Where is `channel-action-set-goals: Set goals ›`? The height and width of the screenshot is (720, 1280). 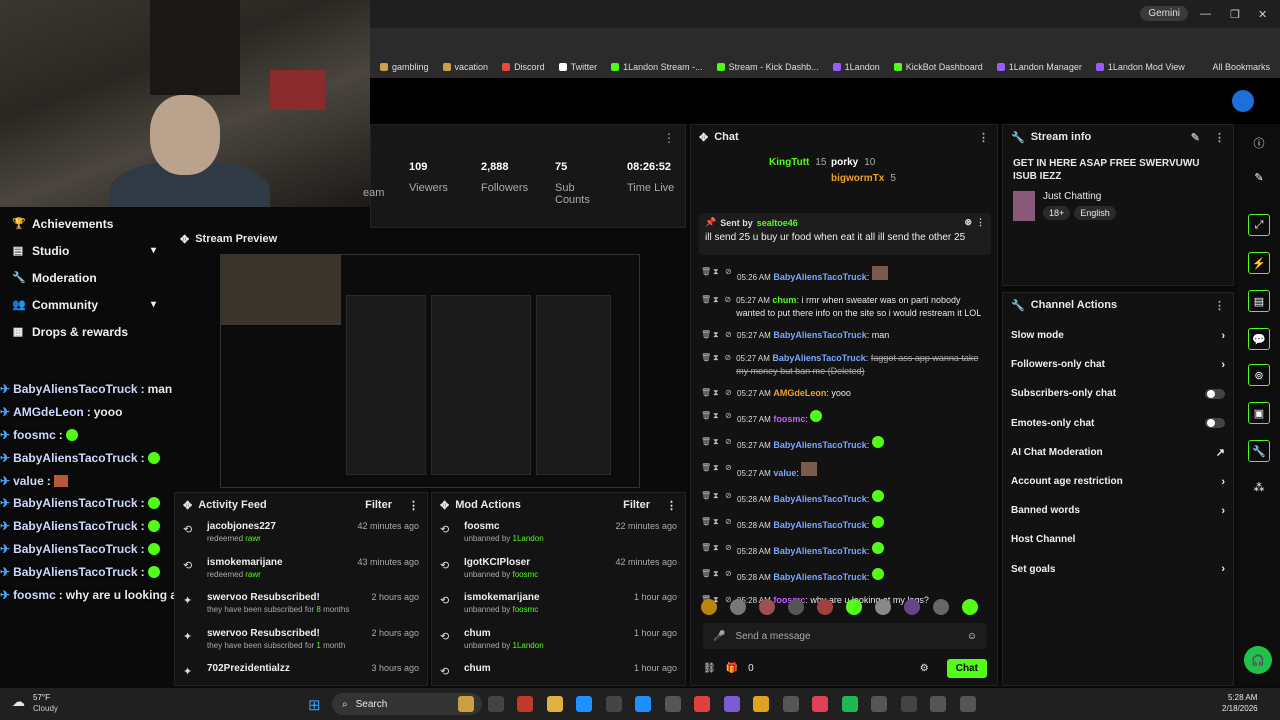
channel-action-set-goals: Set goals › is located at coordinates (1118, 569).